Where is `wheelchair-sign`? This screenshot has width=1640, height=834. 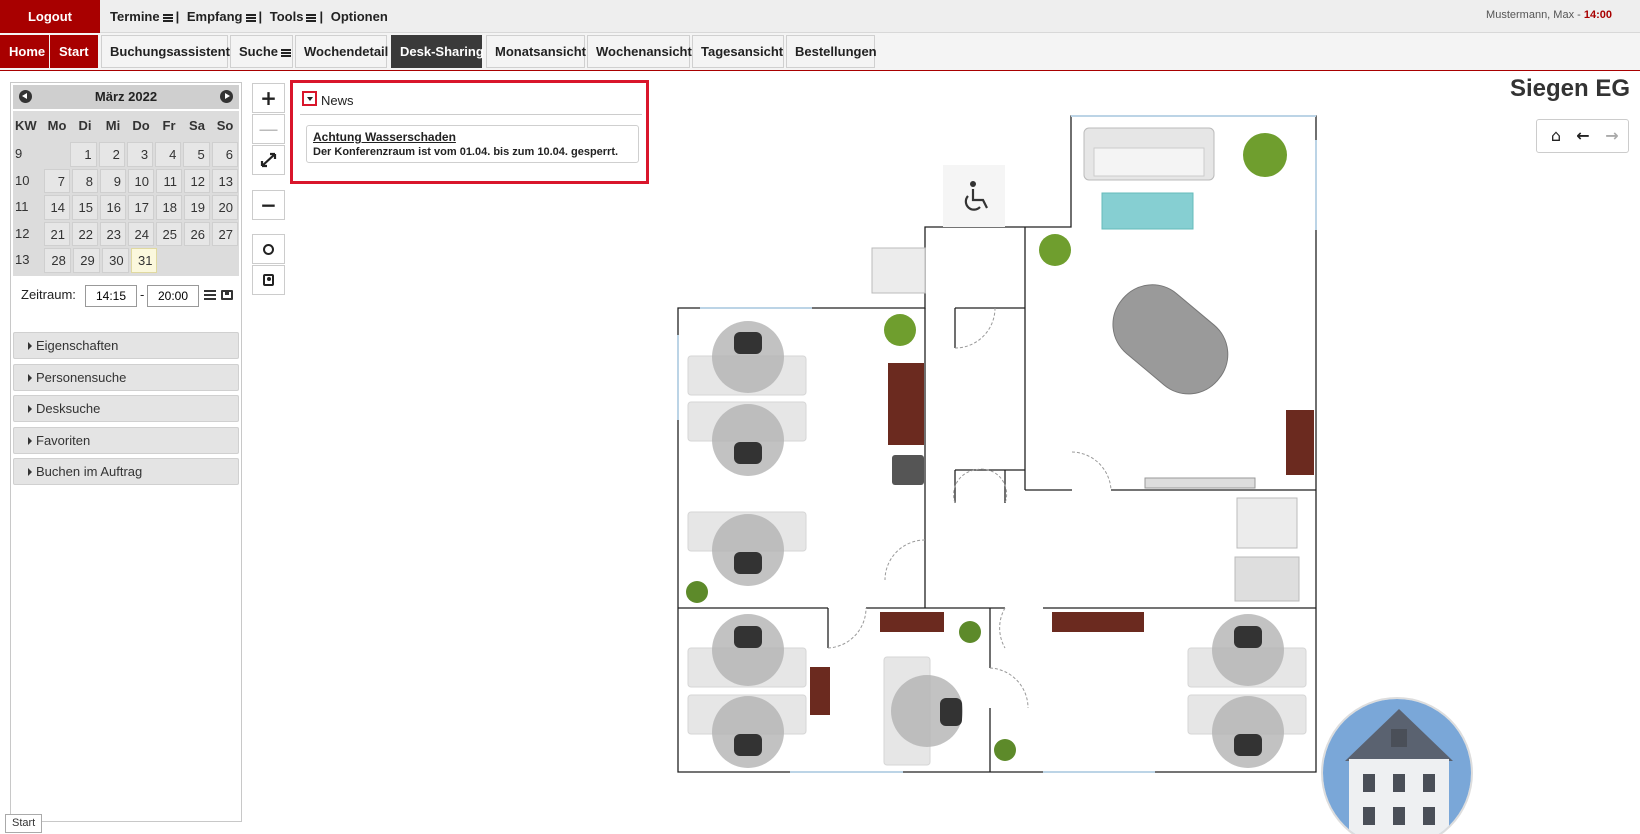 wheelchair-sign is located at coordinates (974, 196).